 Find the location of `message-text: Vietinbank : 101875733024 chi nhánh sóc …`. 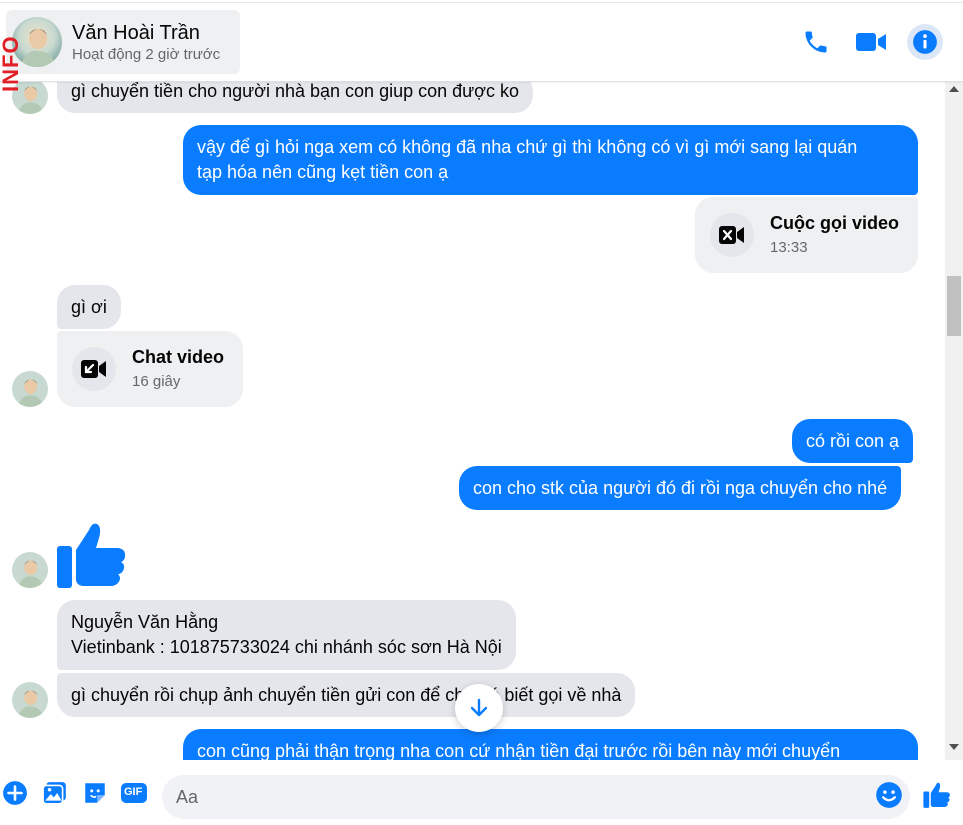

message-text: Vietinbank : 101875733024 chi nhánh sóc … is located at coordinates (286, 647).